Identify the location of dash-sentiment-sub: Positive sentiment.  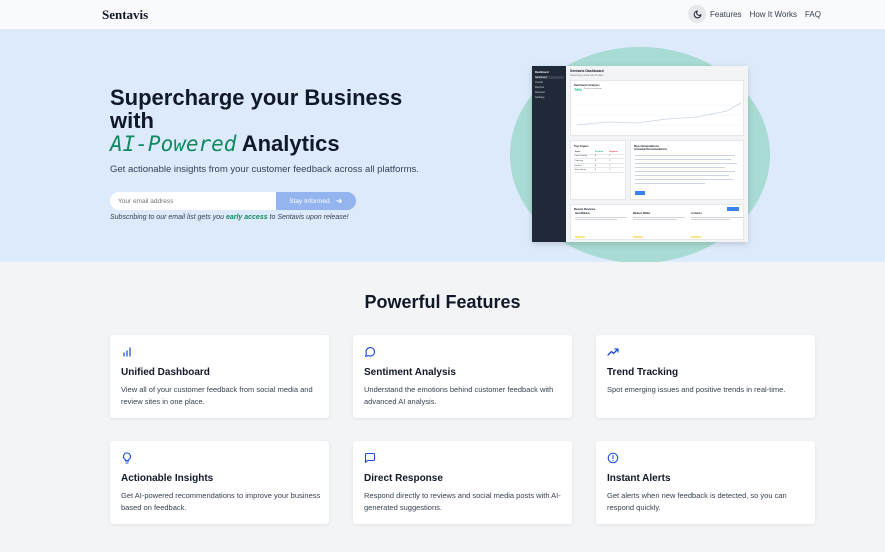
(593, 89).